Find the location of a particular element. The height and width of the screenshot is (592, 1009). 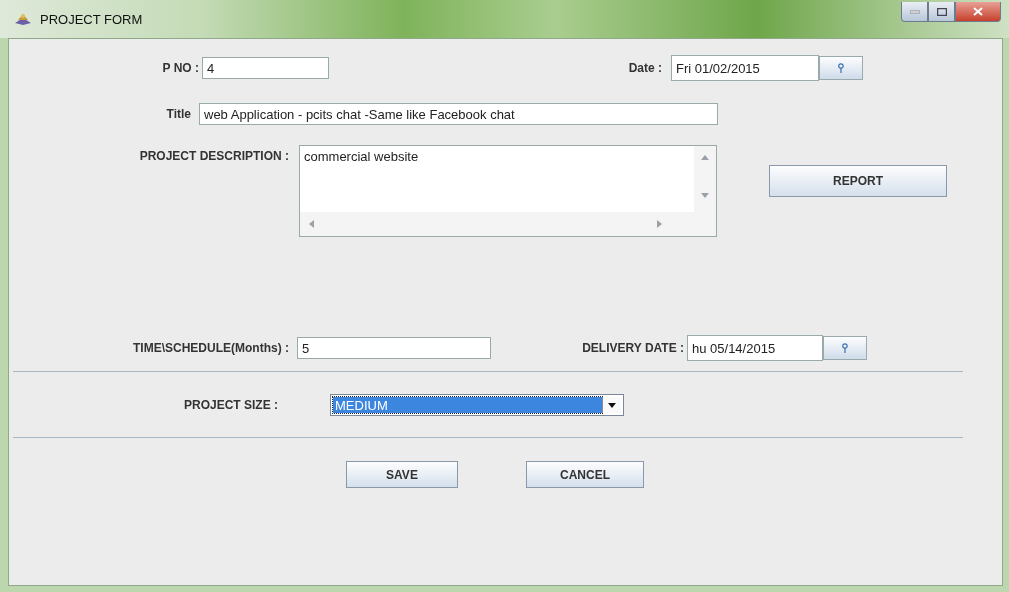

field-label: DELIVERY DATE : is located at coordinates (632, 348).